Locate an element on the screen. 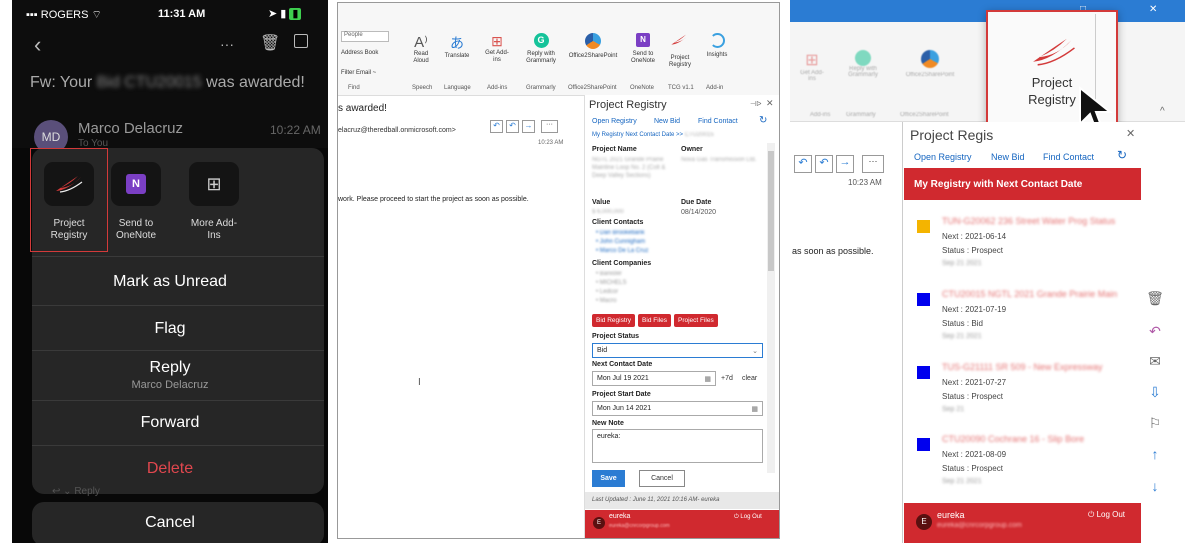 The height and width of the screenshot is (543, 1185). read-aloud-button: A⁾ Read Aloud is located at coordinates (421, 49).